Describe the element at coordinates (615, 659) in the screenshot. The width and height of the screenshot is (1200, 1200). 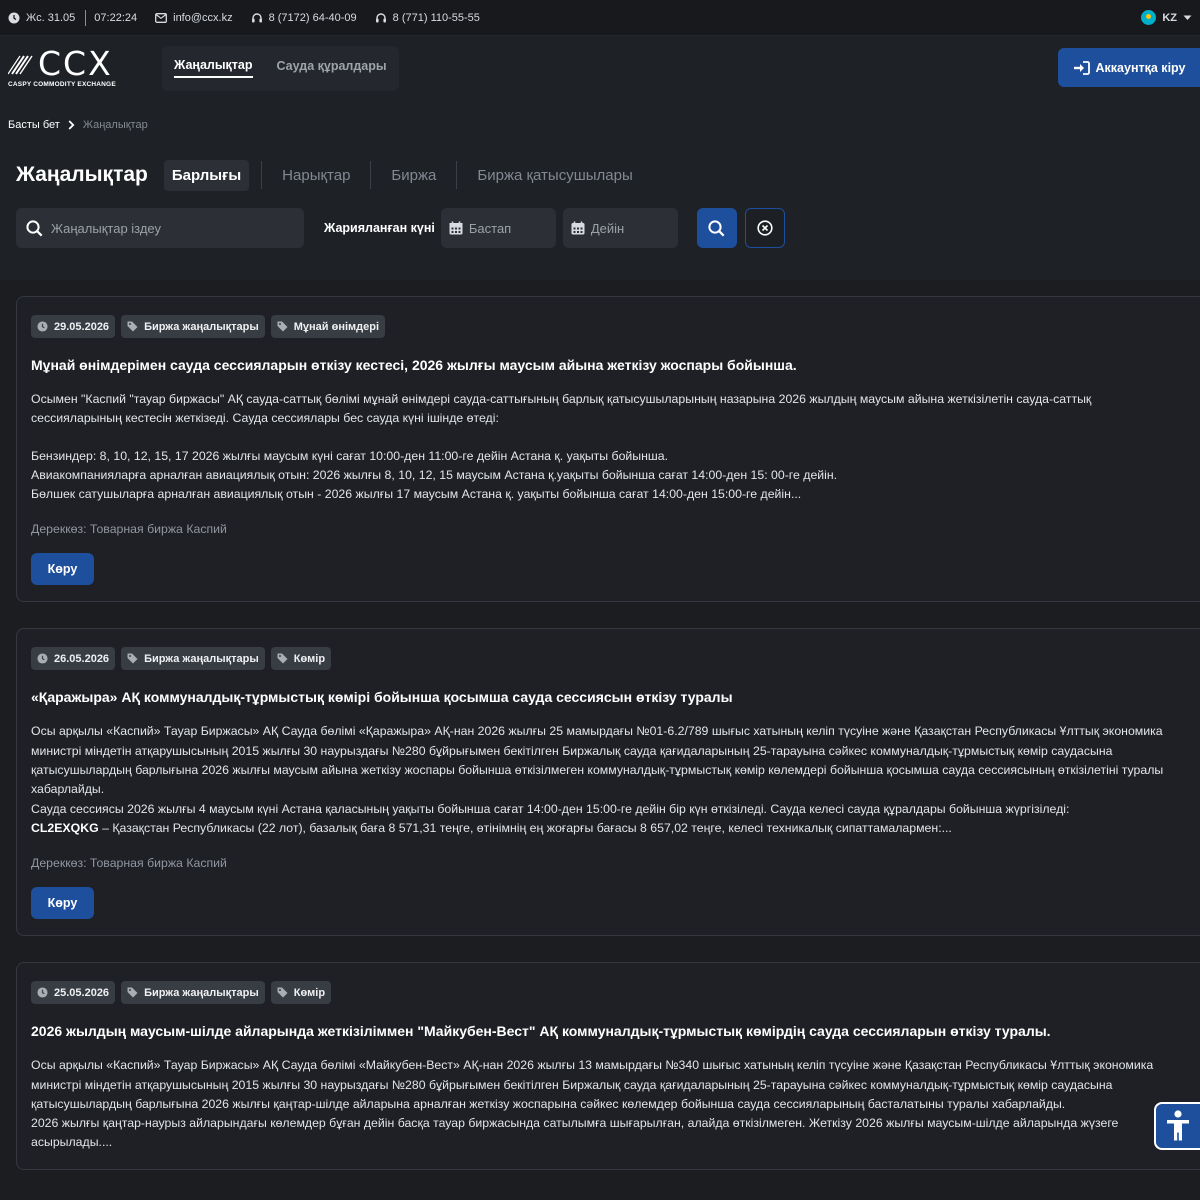
I see `badge-row: 26.05.2026 Биржа жаңалықтары Көмір` at that location.